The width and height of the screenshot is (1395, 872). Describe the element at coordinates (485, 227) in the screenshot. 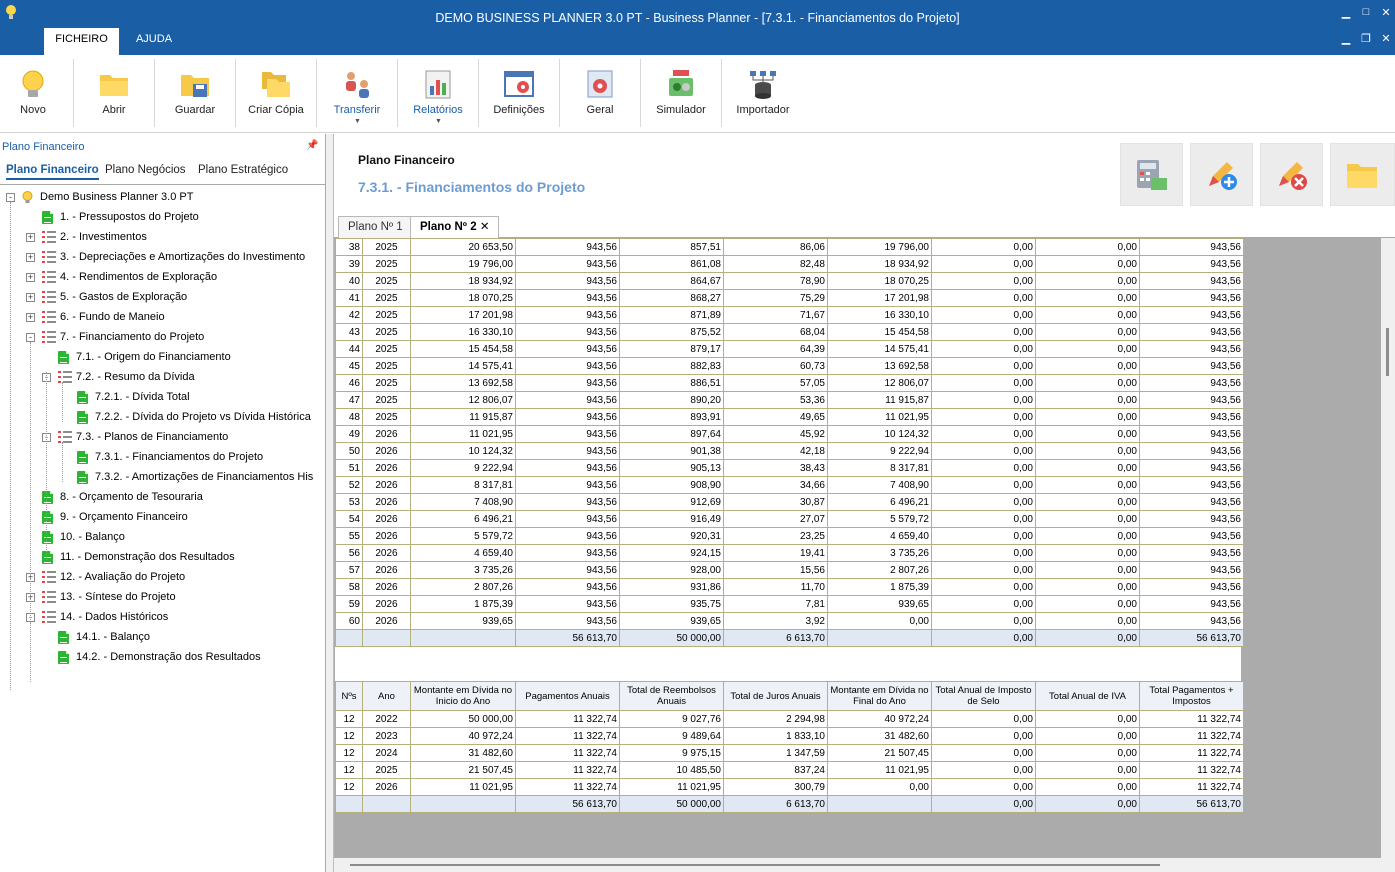

I see `close-tab-icon: ✕` at that location.